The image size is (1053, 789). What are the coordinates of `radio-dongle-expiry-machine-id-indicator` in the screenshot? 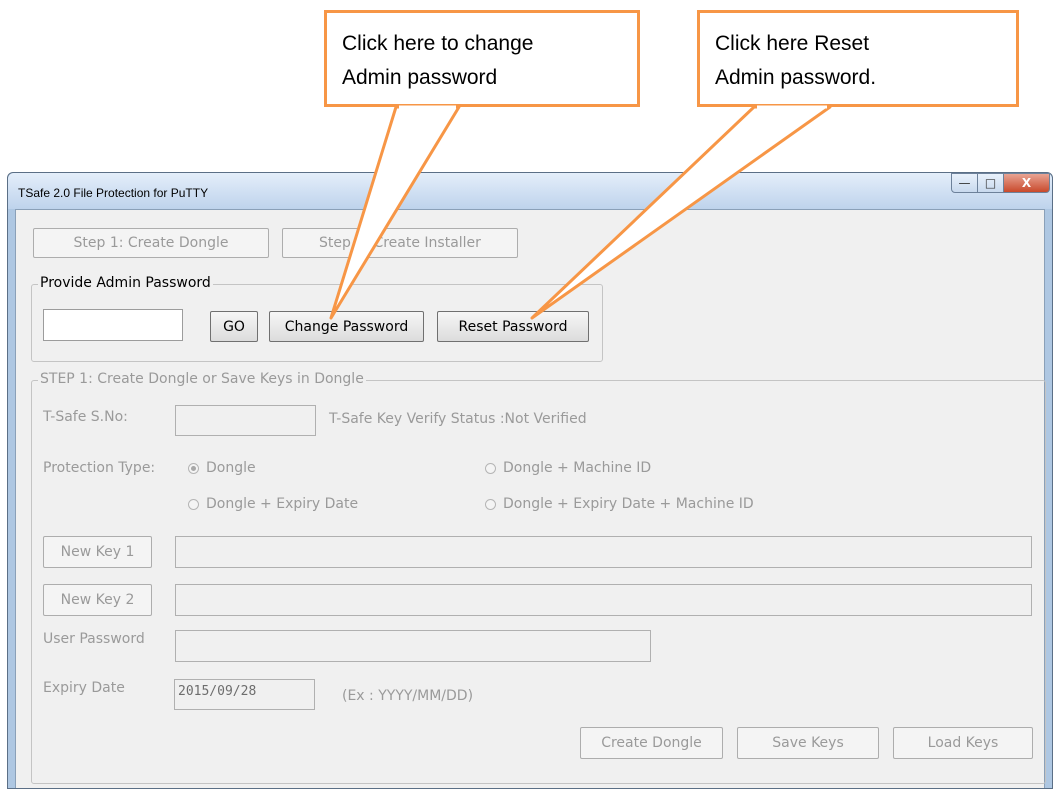 It's located at (490, 504).